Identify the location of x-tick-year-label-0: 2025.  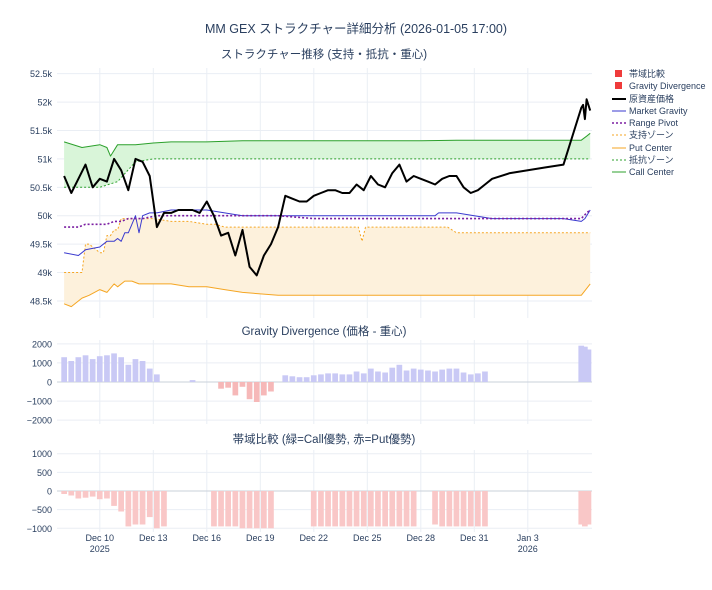
(100, 549).